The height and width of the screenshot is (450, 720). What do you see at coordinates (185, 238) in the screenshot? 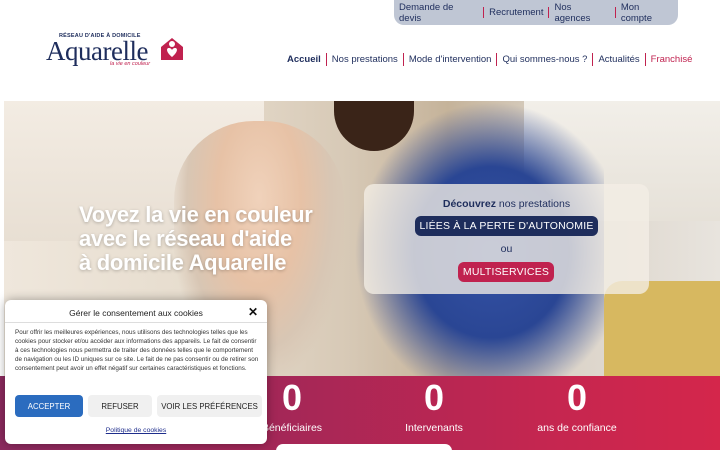
I see `hero-title-line2: avec le réseau d'aide` at bounding box center [185, 238].